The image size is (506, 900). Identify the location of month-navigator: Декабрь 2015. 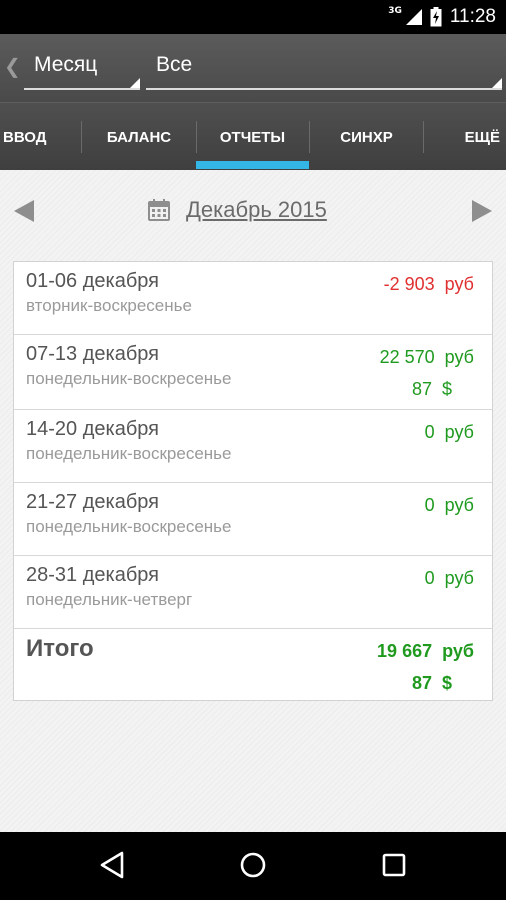
(253, 211).